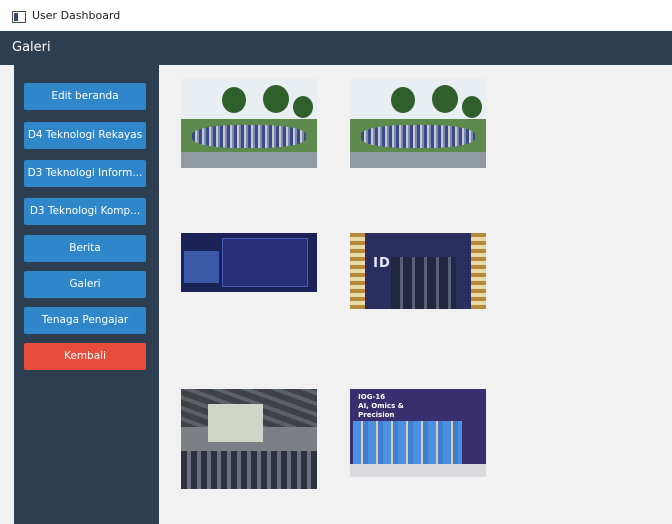  Describe the element at coordinates (7, 294) in the screenshot. I see `left-margin` at that location.